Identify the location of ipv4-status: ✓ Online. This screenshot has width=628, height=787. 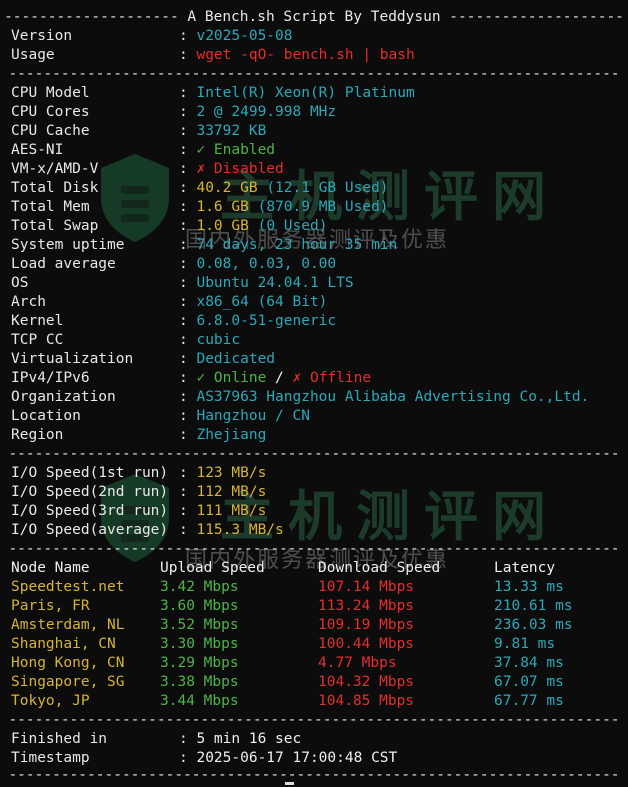
(231, 378).